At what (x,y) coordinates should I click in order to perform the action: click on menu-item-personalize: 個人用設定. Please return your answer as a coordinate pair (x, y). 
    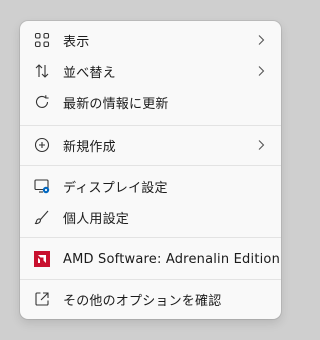
    Looking at the image, I should click on (150, 217).